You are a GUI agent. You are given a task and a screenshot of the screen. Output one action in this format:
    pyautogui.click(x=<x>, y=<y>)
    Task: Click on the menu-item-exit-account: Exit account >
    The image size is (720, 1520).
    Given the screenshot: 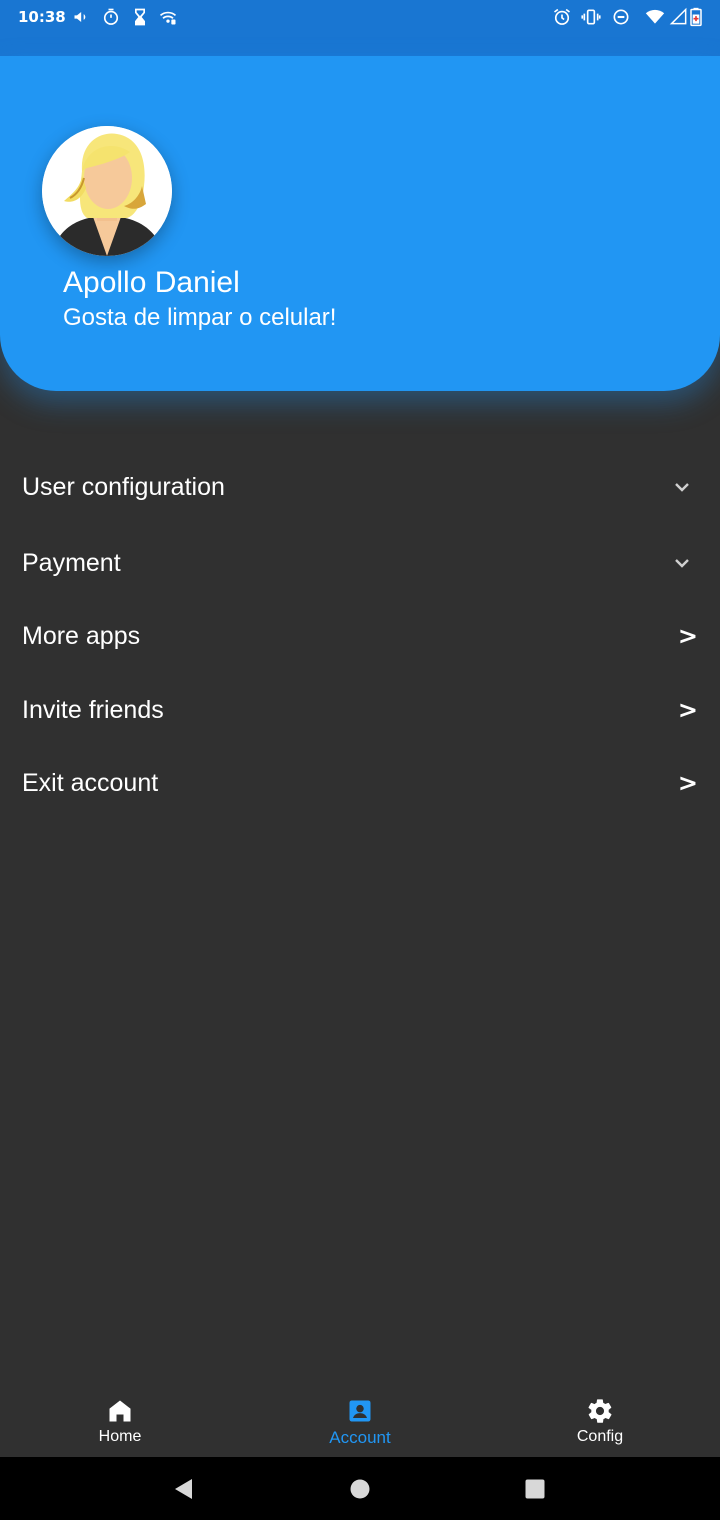 What is the action you would take?
    pyautogui.click(x=360, y=783)
    